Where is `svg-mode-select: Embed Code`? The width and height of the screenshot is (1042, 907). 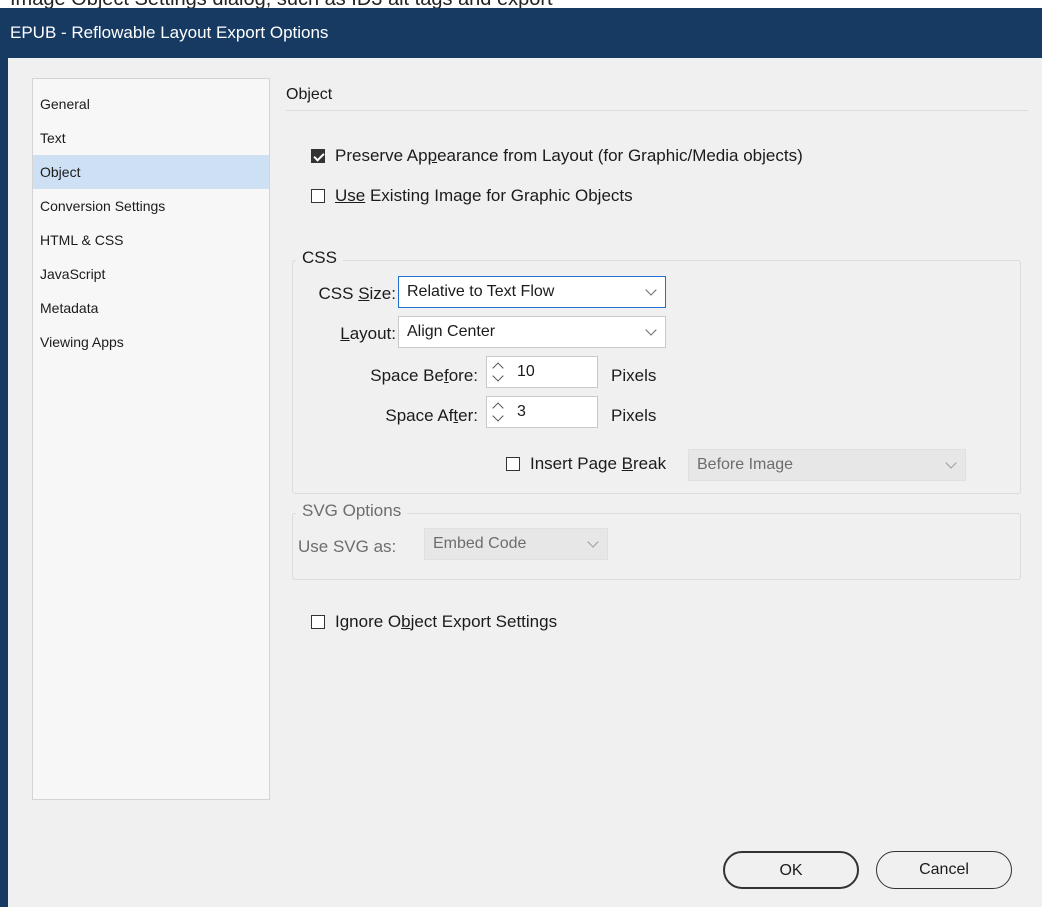 svg-mode-select: Embed Code is located at coordinates (516, 544).